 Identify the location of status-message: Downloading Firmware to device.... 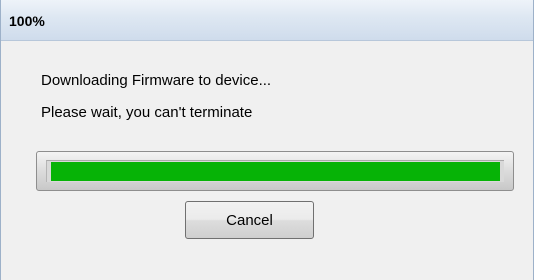
(156, 80).